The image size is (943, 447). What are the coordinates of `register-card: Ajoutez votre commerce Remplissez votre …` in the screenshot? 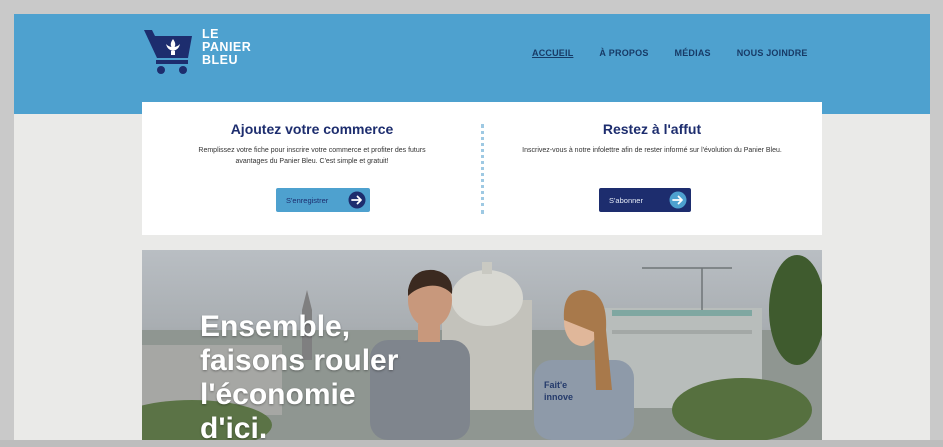 It's located at (312, 168).